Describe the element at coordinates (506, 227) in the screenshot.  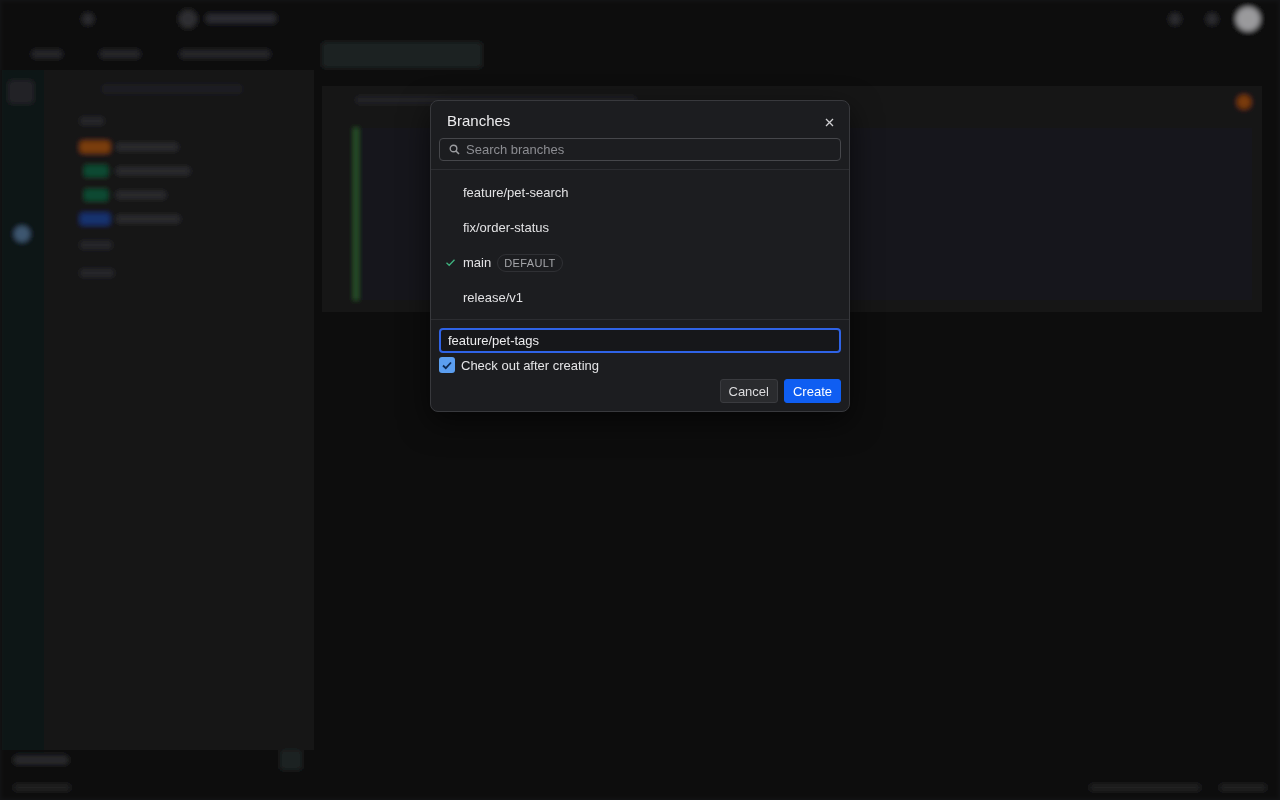
I see `branch-name: fix/order-status` at that location.